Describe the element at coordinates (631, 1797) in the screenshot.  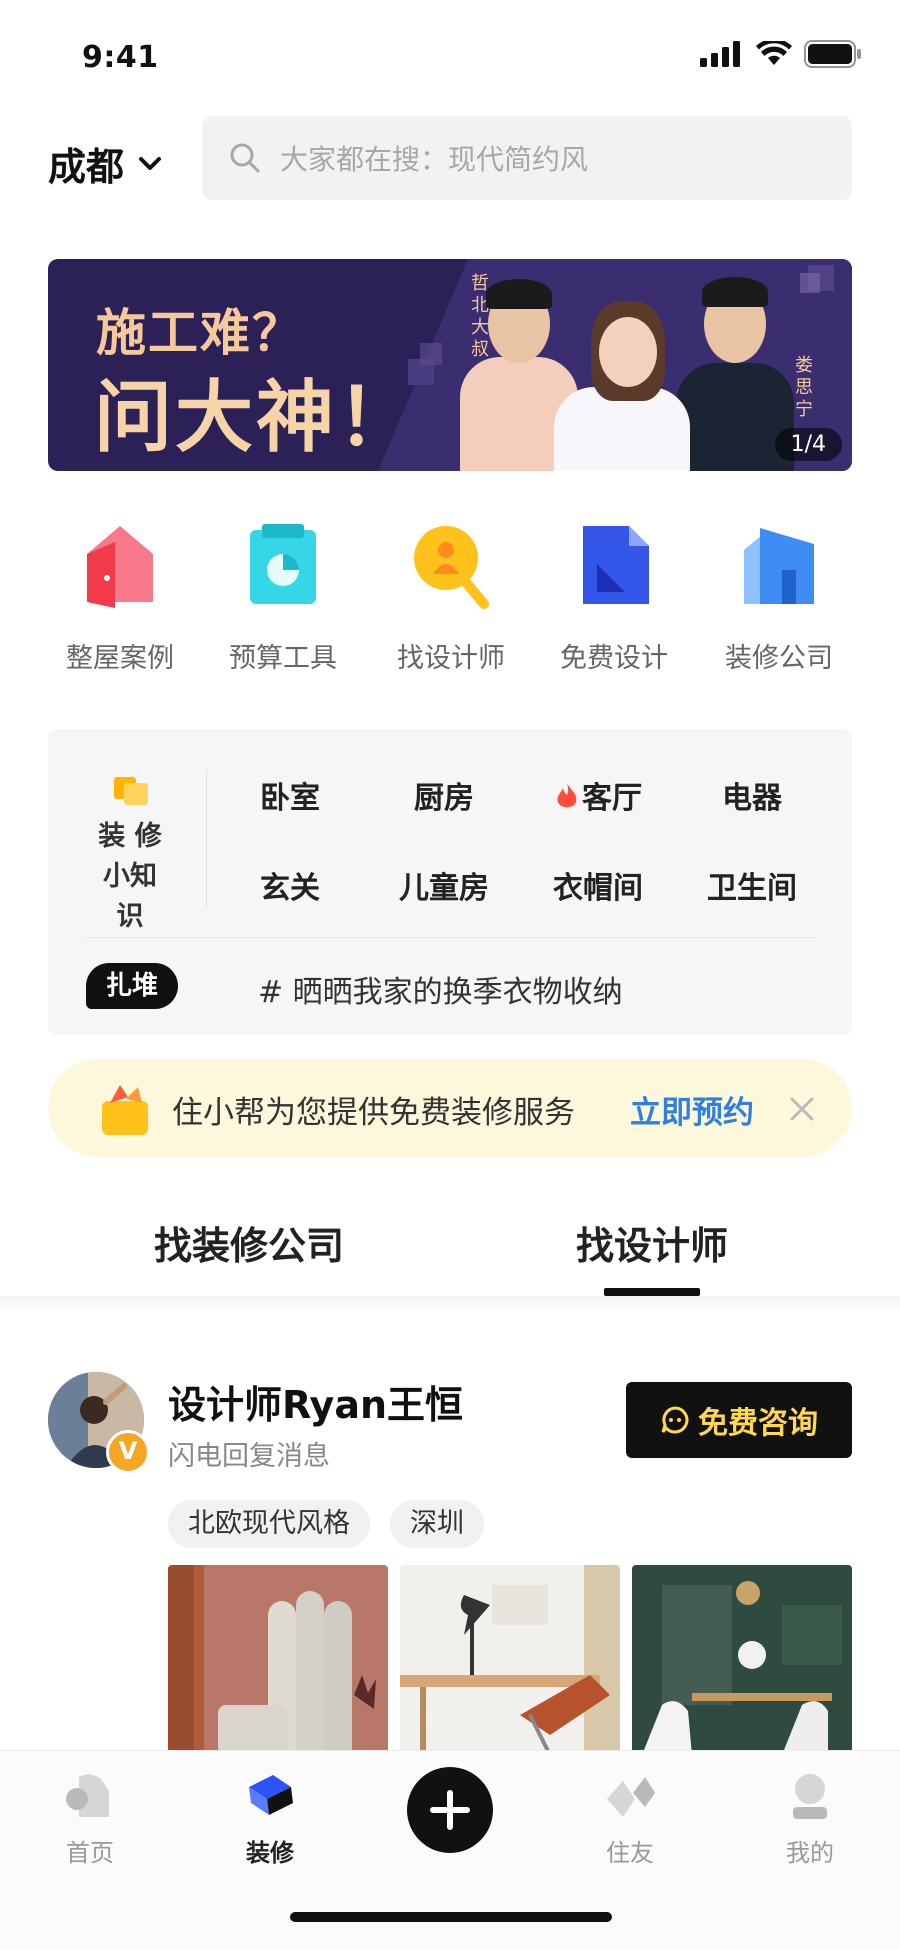
I see `friends-icon` at that location.